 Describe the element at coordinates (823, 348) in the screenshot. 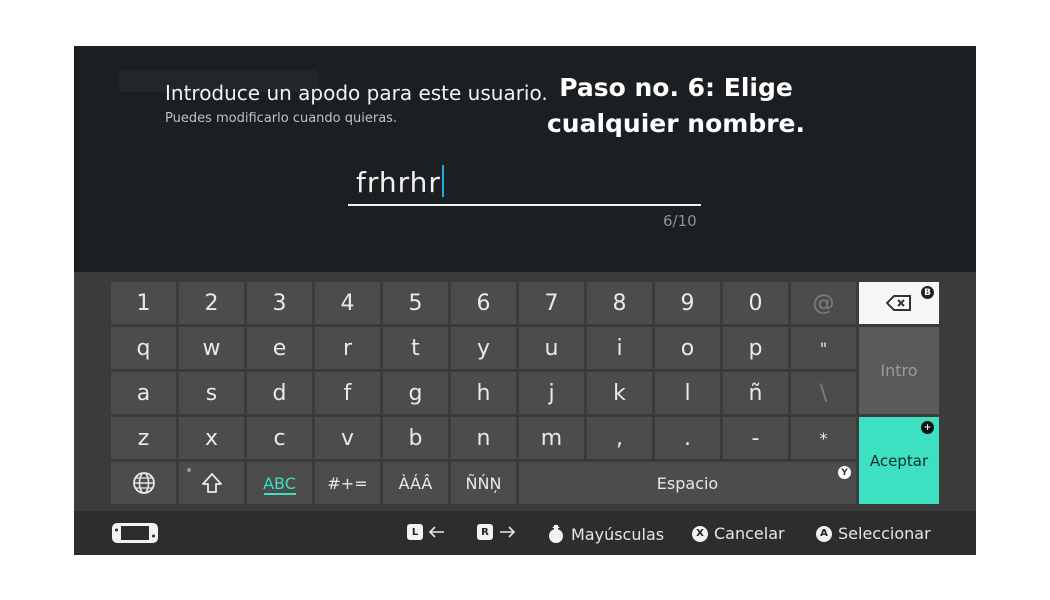

I see `key-quote: "` at that location.